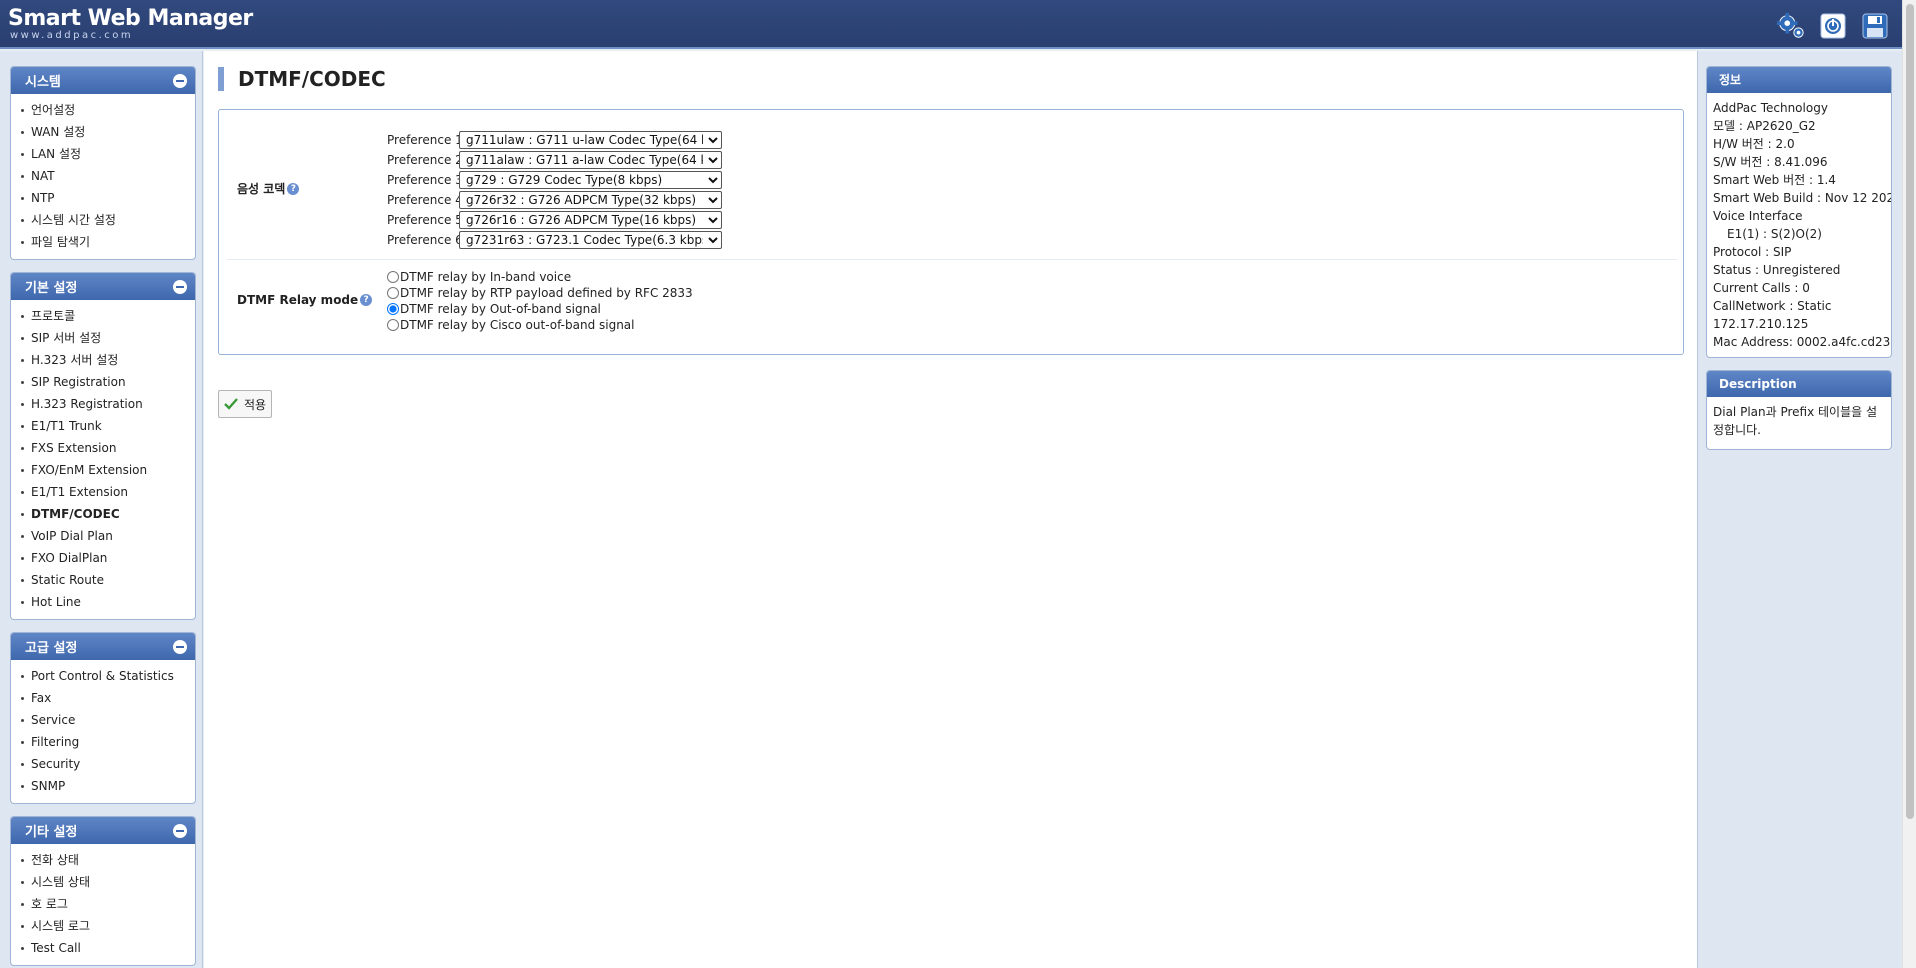 The width and height of the screenshot is (1916, 968). What do you see at coordinates (103, 316) in the screenshot?
I see `nav-item: 프로토콜` at bounding box center [103, 316].